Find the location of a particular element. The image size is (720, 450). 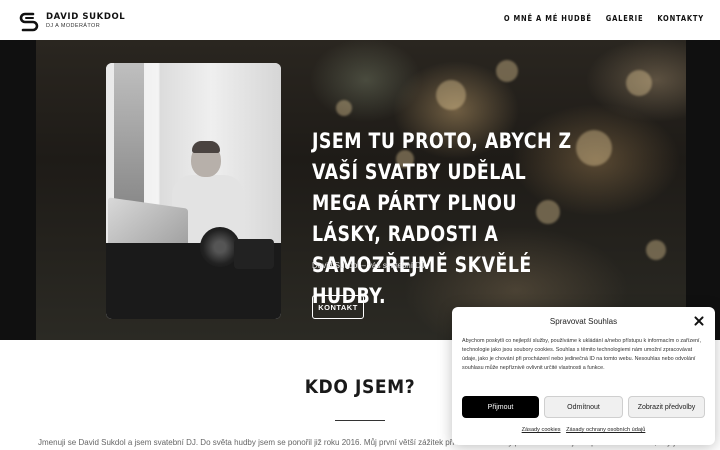

privacy-policy-link: Zásady ochrany osobních údajů is located at coordinates (605, 430).